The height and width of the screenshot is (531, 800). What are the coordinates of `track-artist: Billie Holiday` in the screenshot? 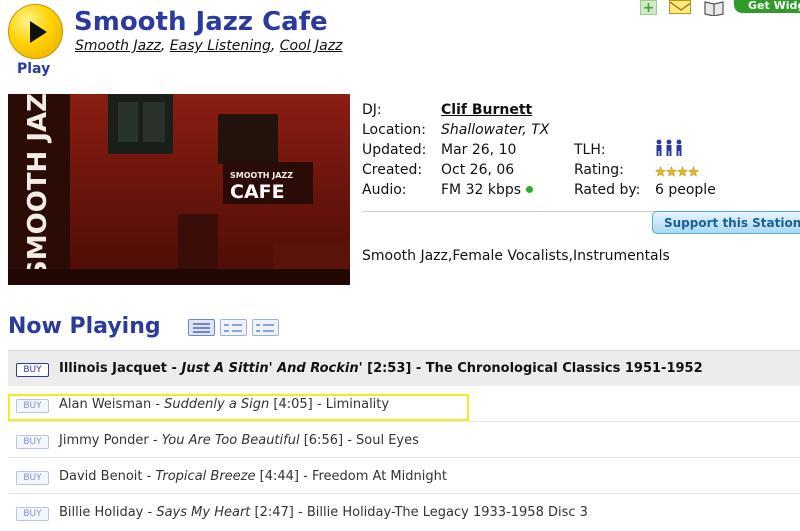 It's located at (101, 512).